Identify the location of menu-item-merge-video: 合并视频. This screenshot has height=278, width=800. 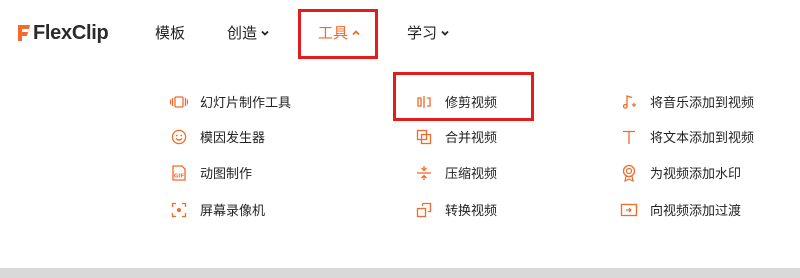
(456, 136).